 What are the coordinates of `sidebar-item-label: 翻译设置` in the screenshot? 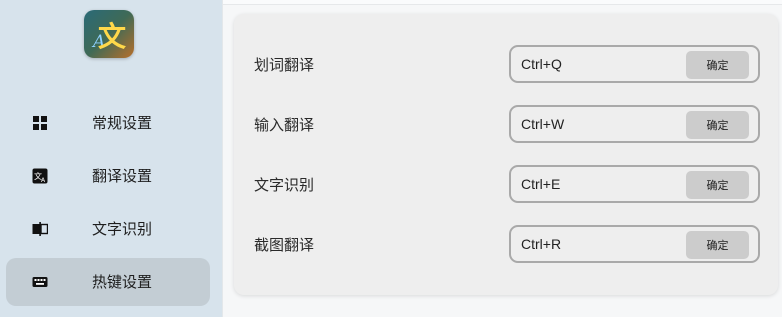 It's located at (122, 176).